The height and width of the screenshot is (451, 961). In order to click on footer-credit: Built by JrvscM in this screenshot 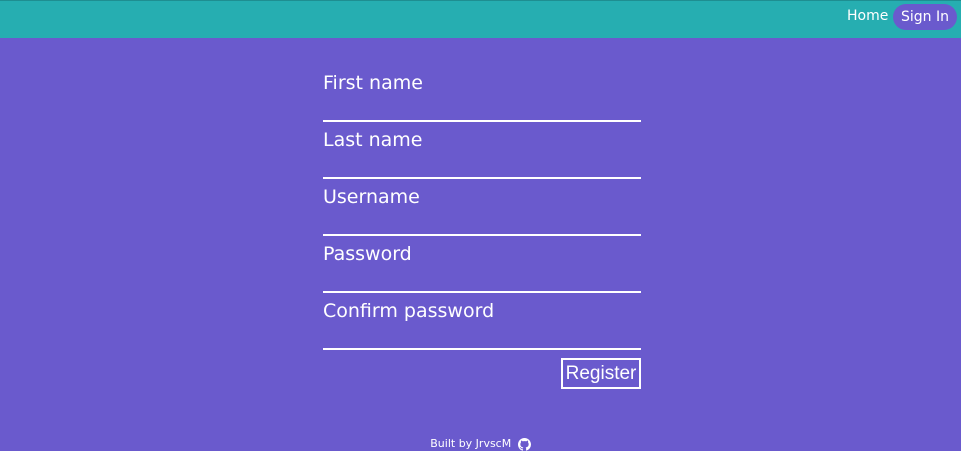, I will do `click(471, 443)`.